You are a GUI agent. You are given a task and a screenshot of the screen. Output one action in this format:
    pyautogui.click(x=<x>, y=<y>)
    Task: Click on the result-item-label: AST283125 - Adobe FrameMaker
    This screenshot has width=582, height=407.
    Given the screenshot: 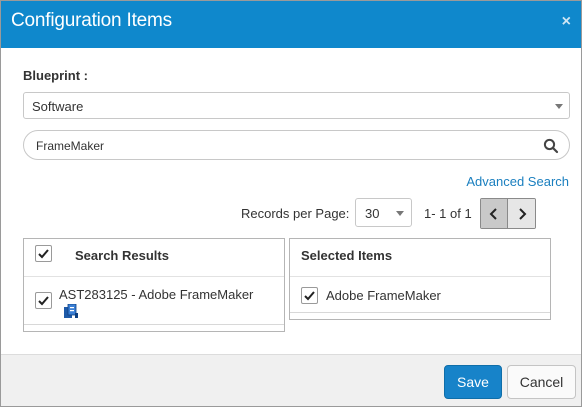 What is the action you would take?
    pyautogui.click(x=156, y=294)
    